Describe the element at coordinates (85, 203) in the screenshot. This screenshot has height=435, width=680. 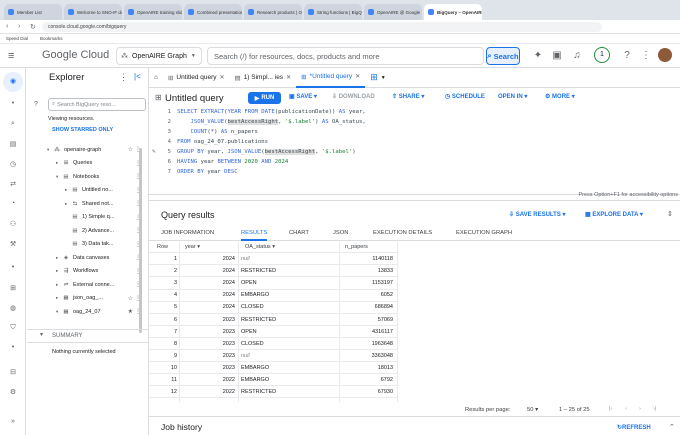
I see `tree-item: ▸ ⇆ Shared not... ⋮` at that location.